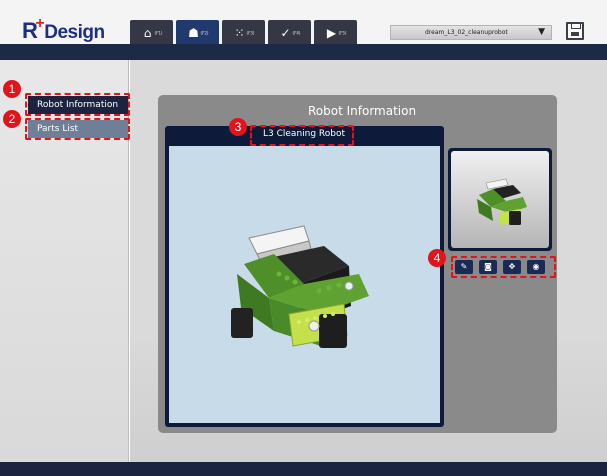  Describe the element at coordinates (77, 129) in the screenshot. I see `highlight-parts-list` at that location.